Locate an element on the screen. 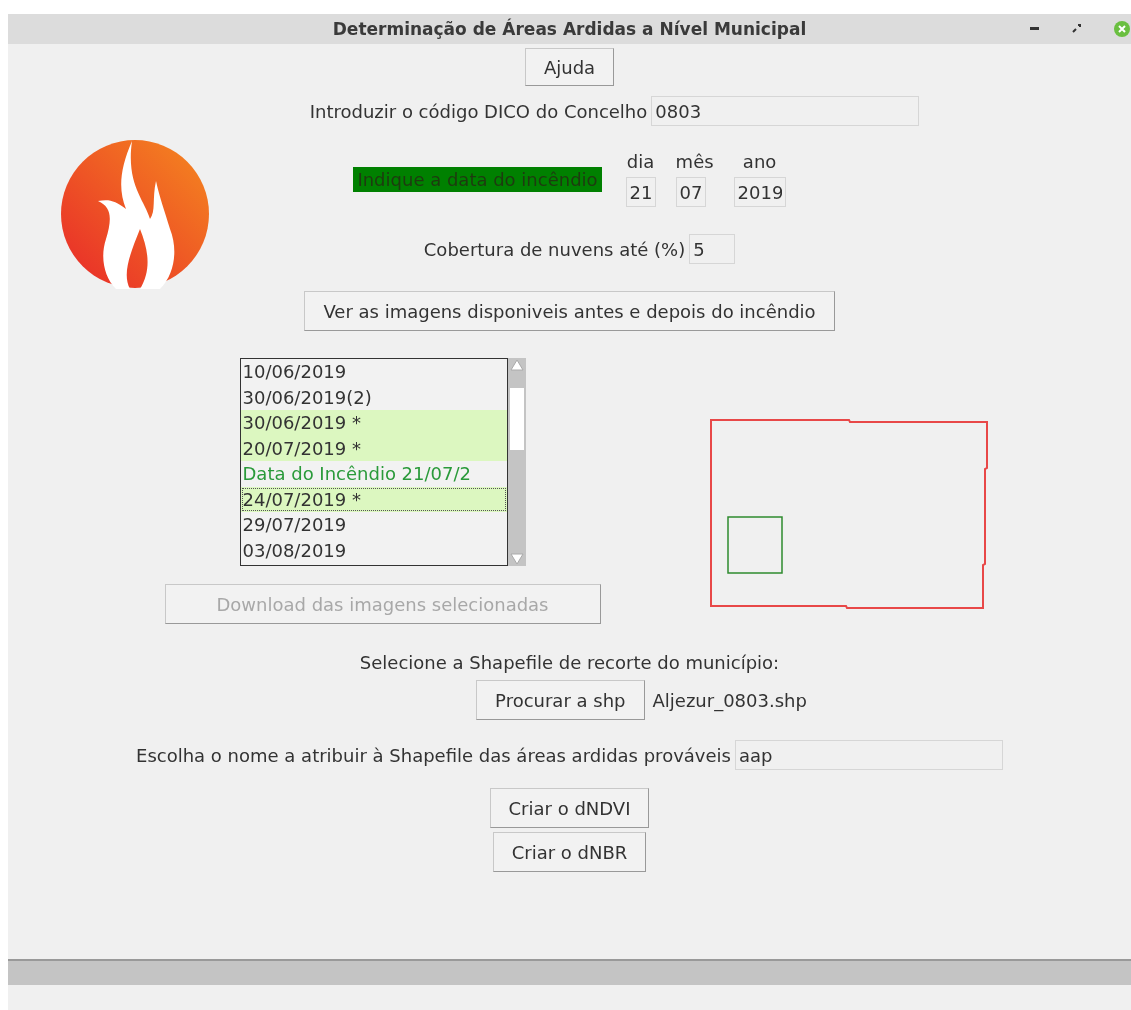  dico-label: Introduzir o código DICO do Concelho is located at coordinates (478, 111).